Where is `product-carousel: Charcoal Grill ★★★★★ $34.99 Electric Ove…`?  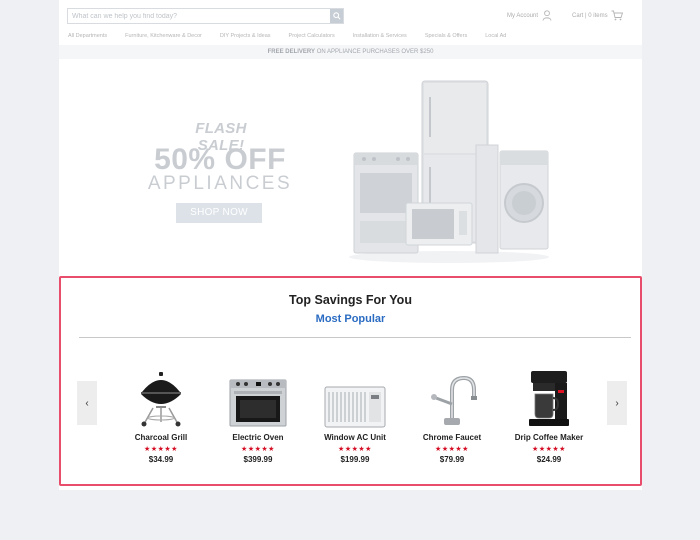 product-carousel: Charcoal Grill ★★★★★ $34.99 Electric Ove… is located at coordinates (353, 423).